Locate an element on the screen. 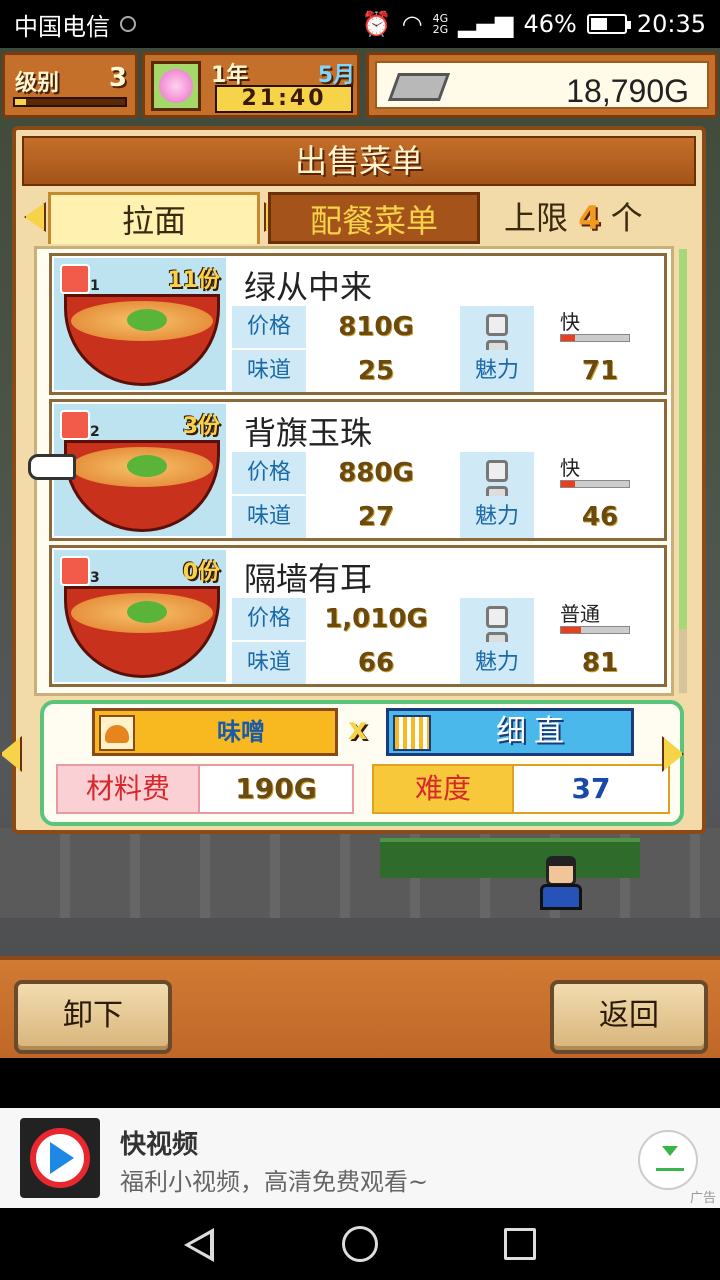  menu-item: 3 0份 隔墙有耳 价格 1,010G 味道 66 普通魅力 81 is located at coordinates (358, 616).